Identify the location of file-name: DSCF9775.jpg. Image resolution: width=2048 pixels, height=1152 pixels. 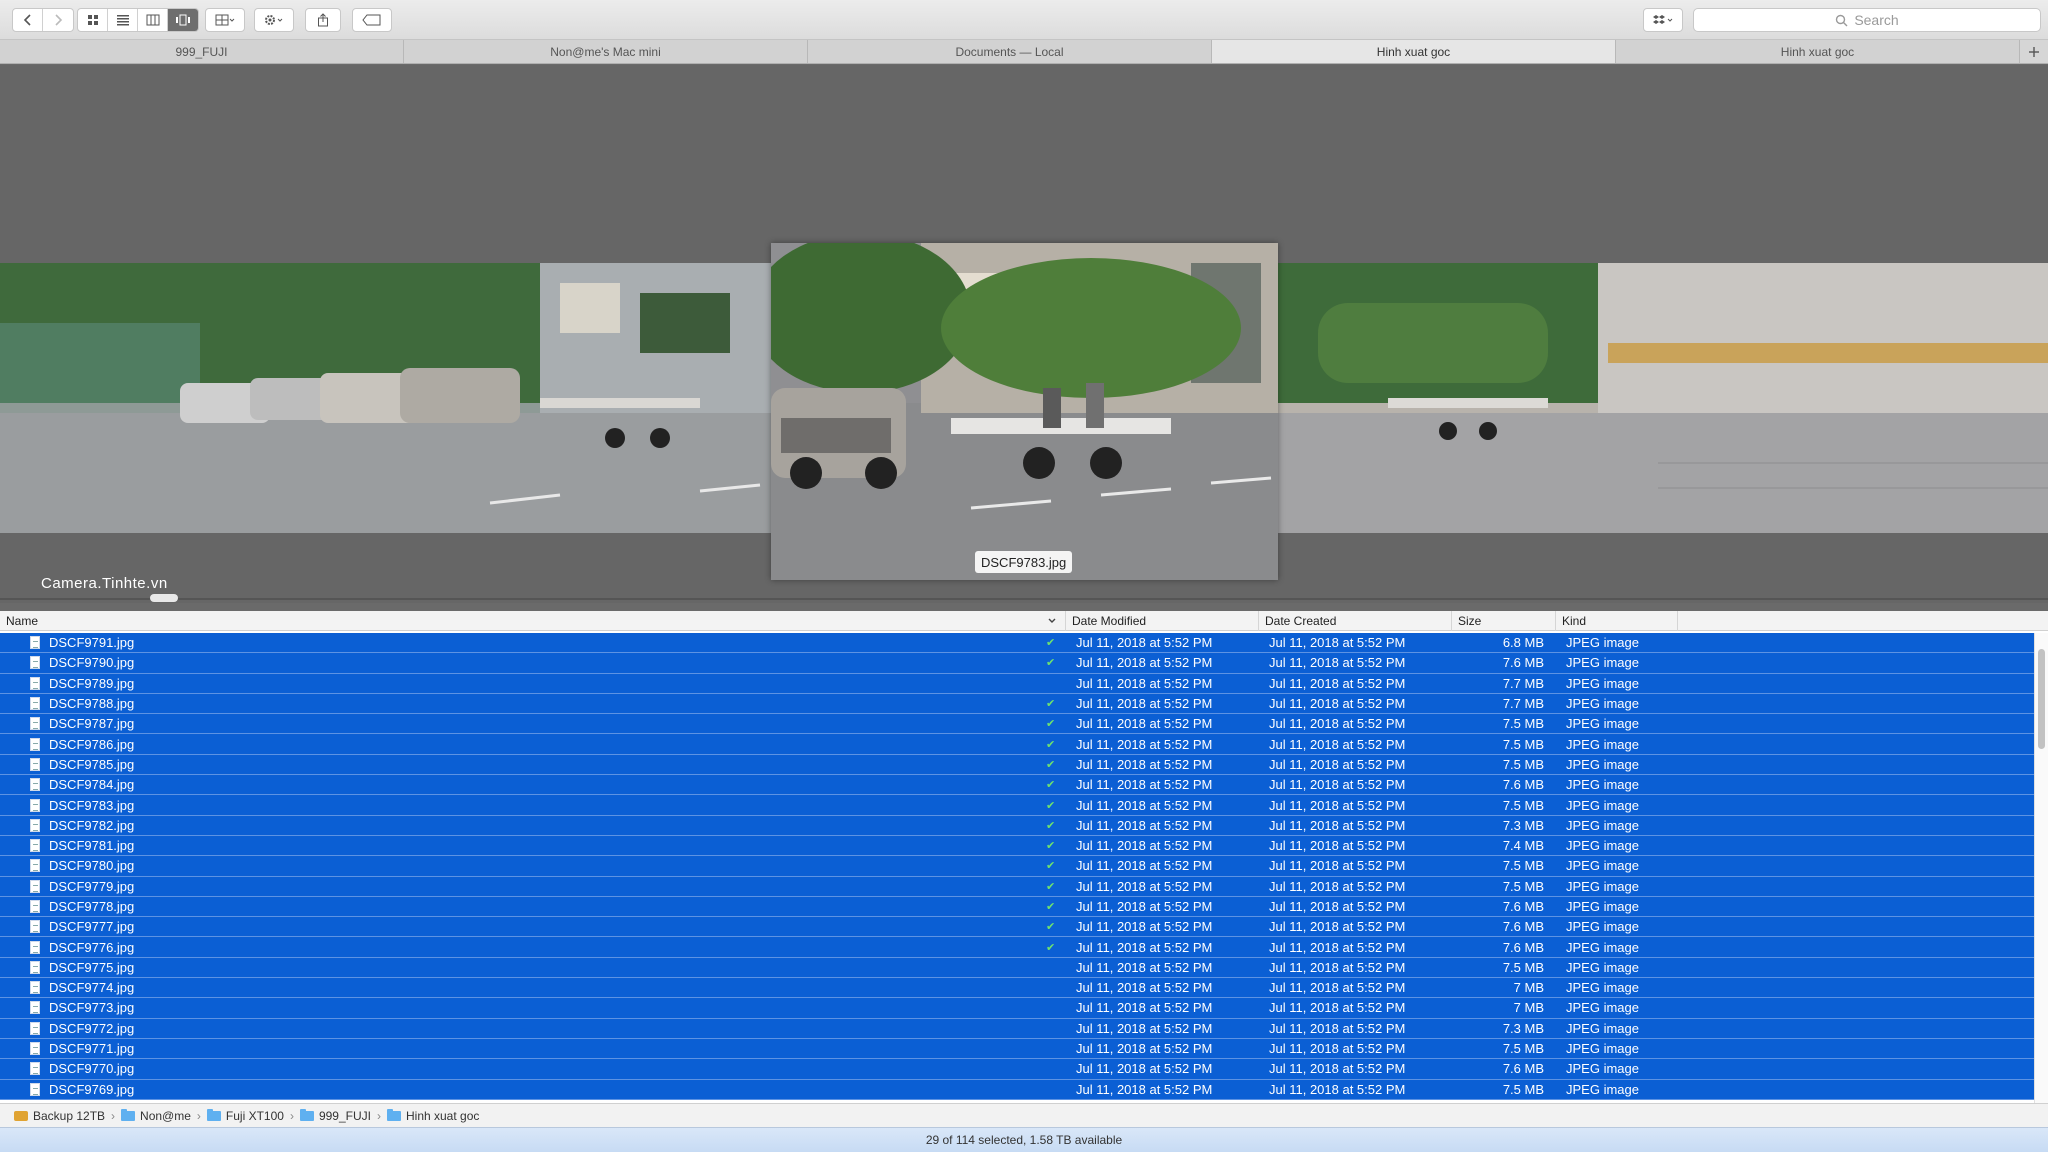
(92, 967).